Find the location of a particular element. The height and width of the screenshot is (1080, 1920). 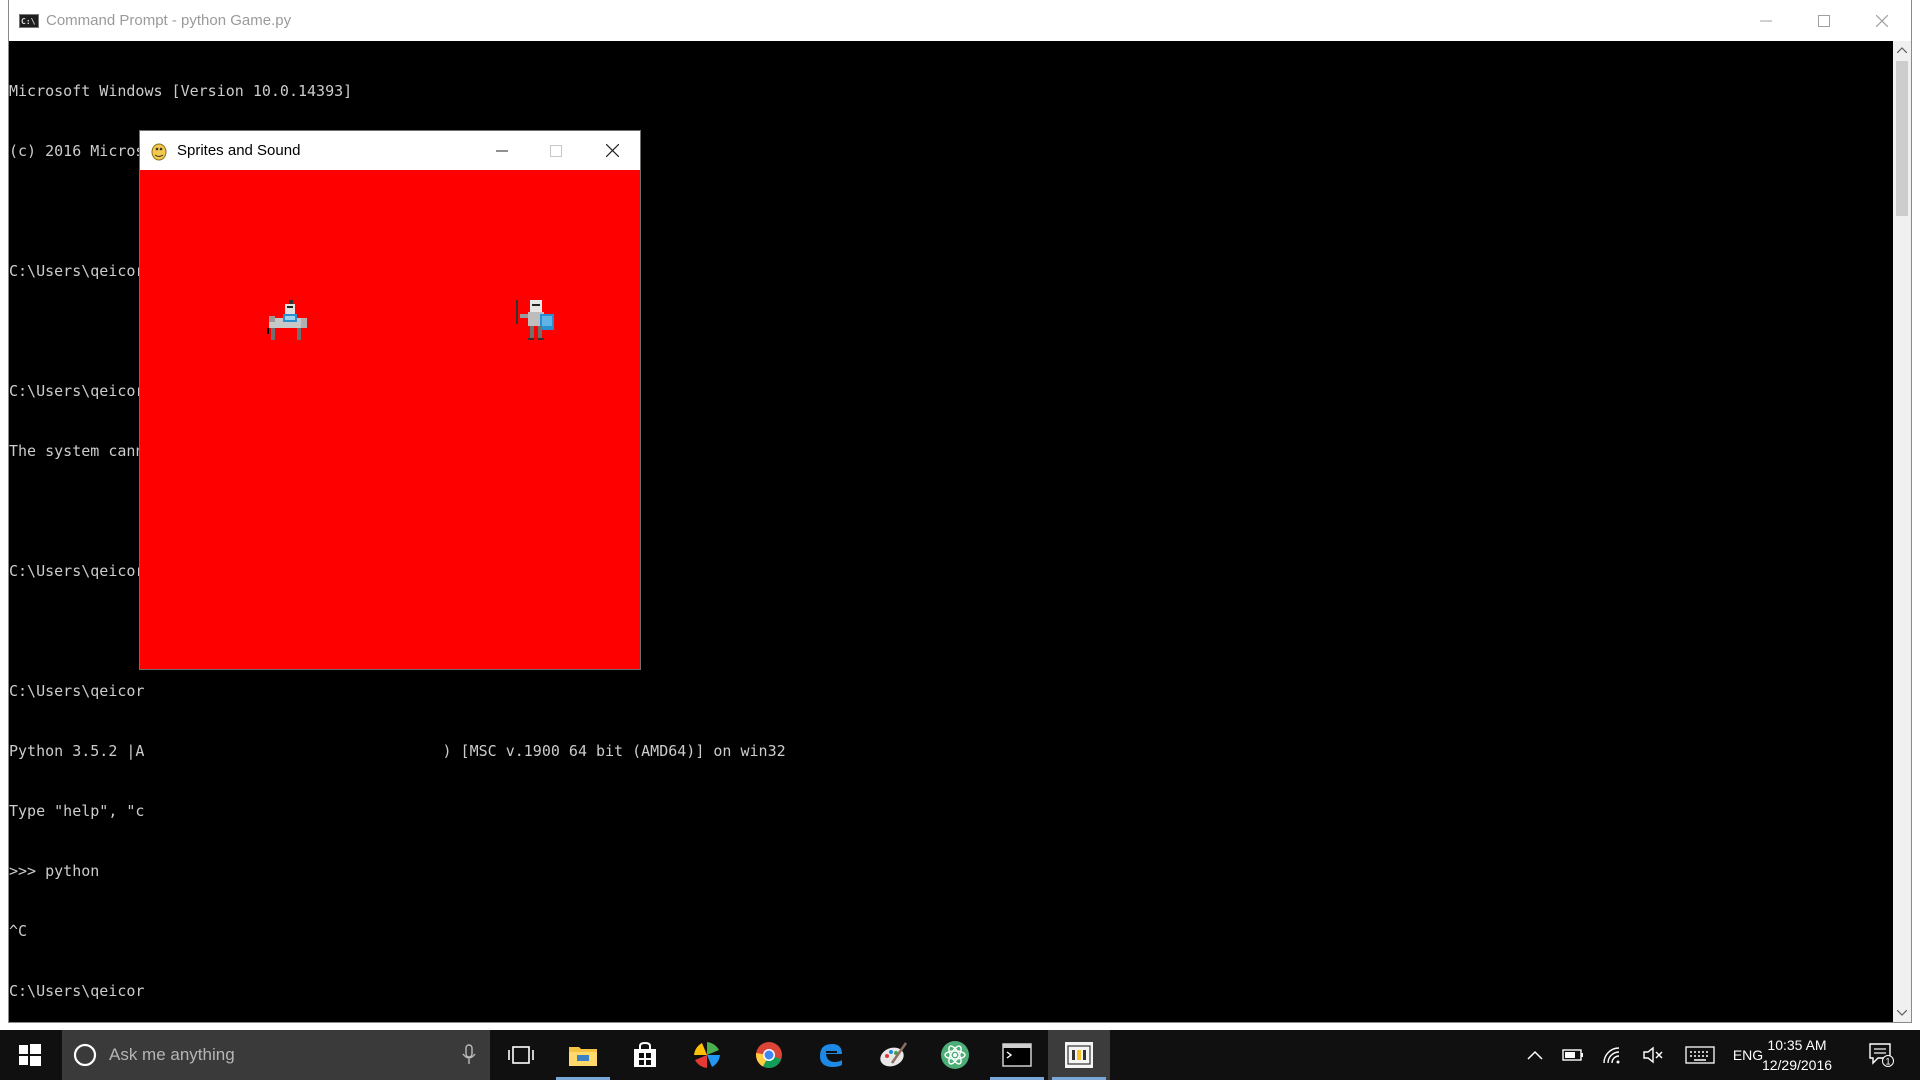

clock-time: 10:35 AM is located at coordinates (1797, 1045).